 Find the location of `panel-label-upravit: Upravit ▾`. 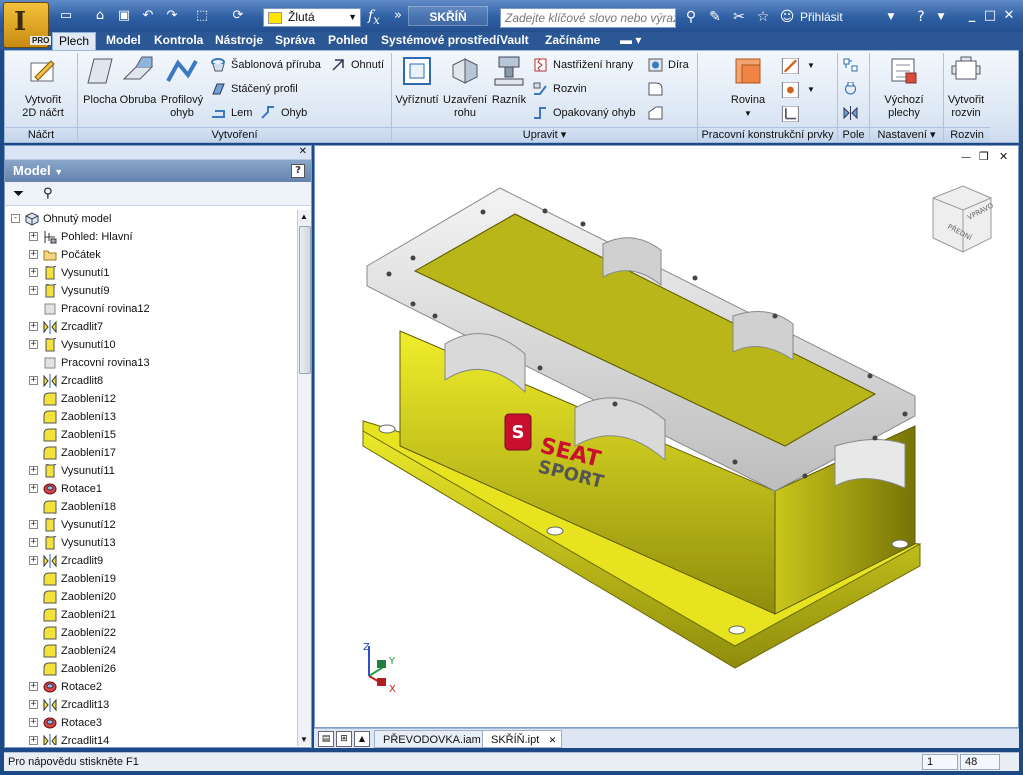

panel-label-upravit: Upravit ▾ is located at coordinates (544, 134).